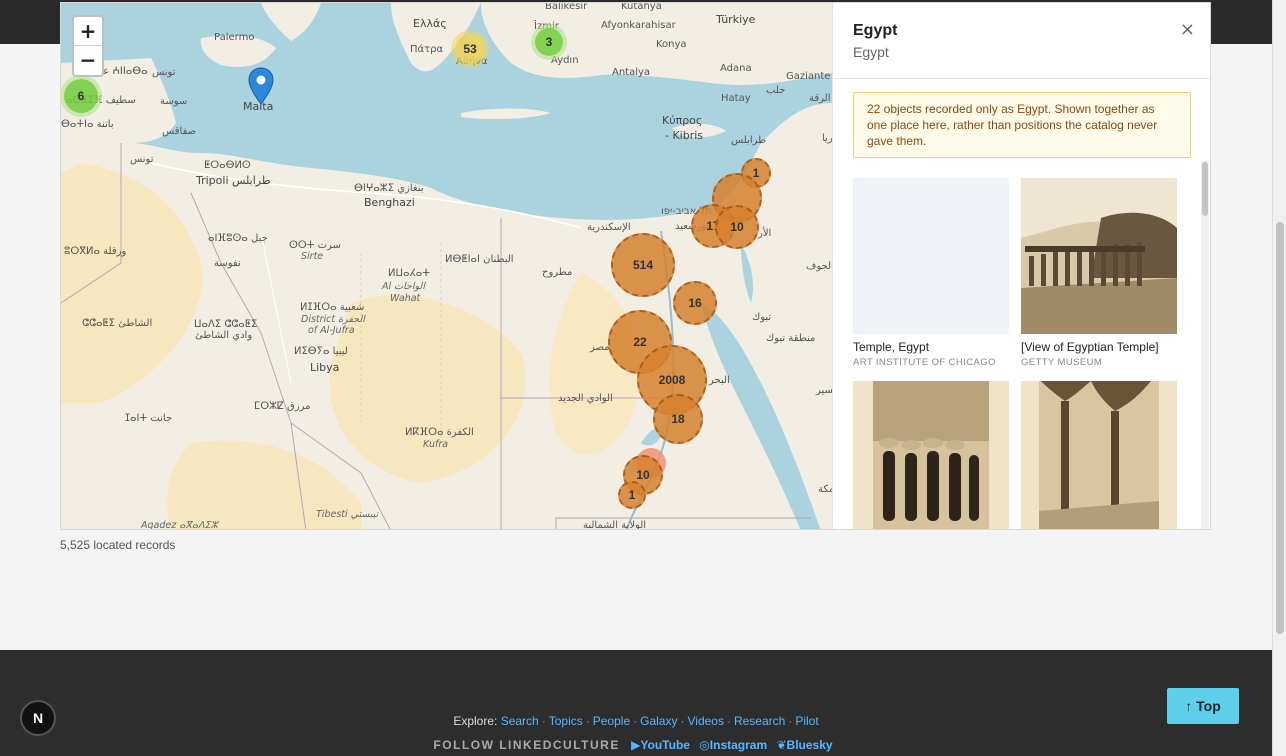 The height and width of the screenshot is (756, 1286). I want to click on map-place-label: of Al-Jufra, so click(331, 330).